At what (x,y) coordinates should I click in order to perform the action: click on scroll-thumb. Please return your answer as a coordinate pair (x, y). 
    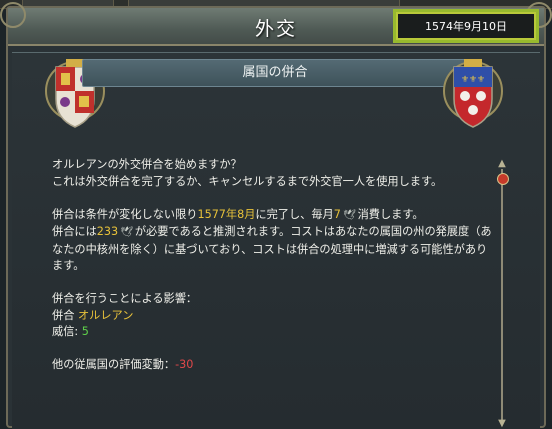
    Looking at the image, I should click on (503, 179).